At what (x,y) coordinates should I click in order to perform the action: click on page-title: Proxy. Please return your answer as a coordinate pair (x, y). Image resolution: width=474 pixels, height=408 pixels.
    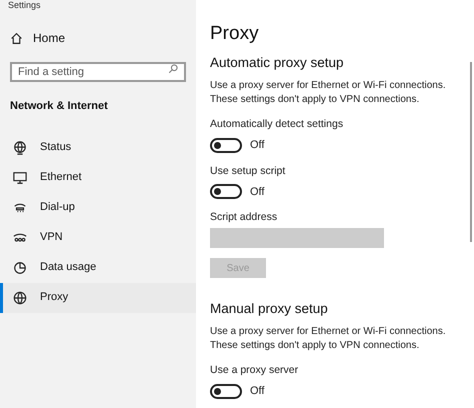
    Looking at the image, I should click on (235, 34).